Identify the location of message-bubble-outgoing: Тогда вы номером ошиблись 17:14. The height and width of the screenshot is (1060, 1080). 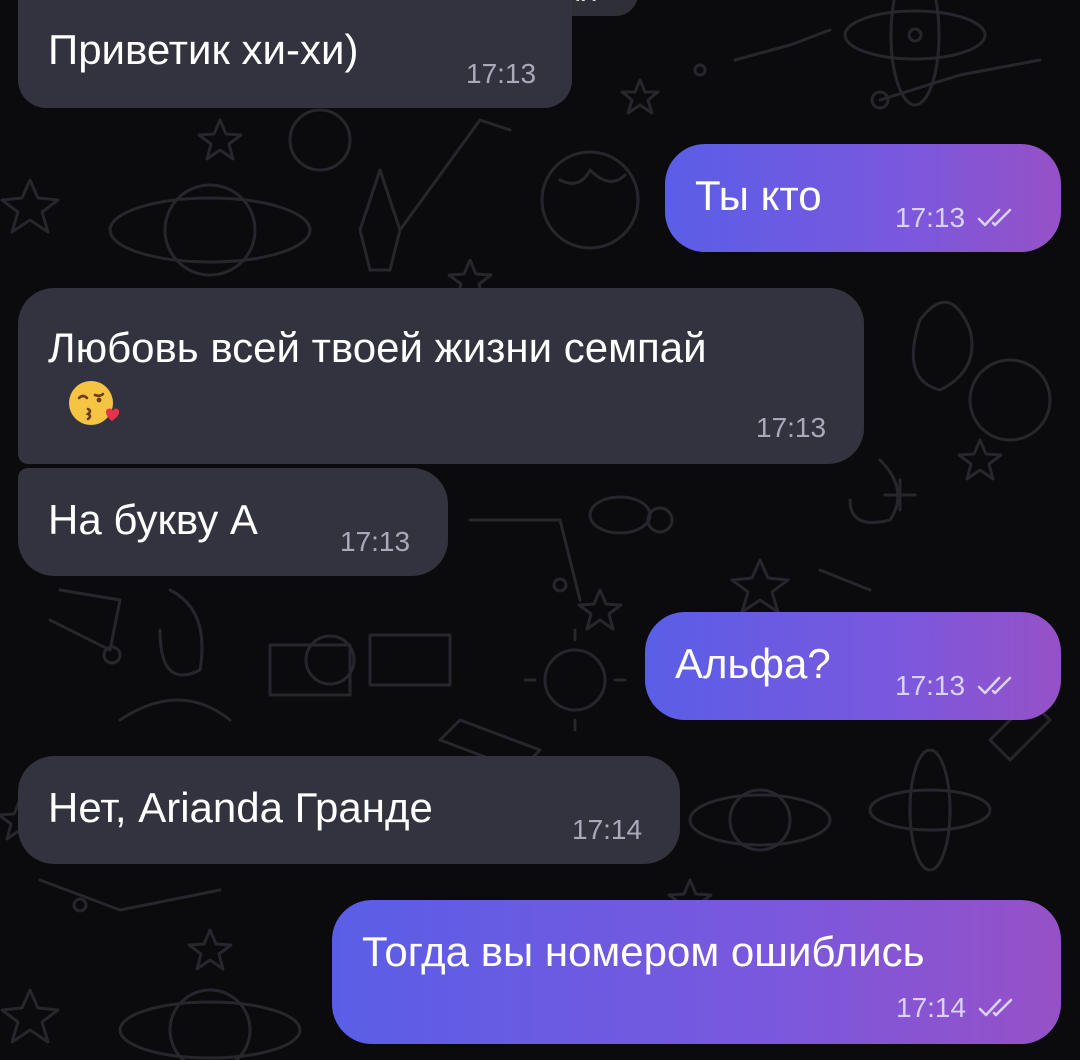
(696, 972).